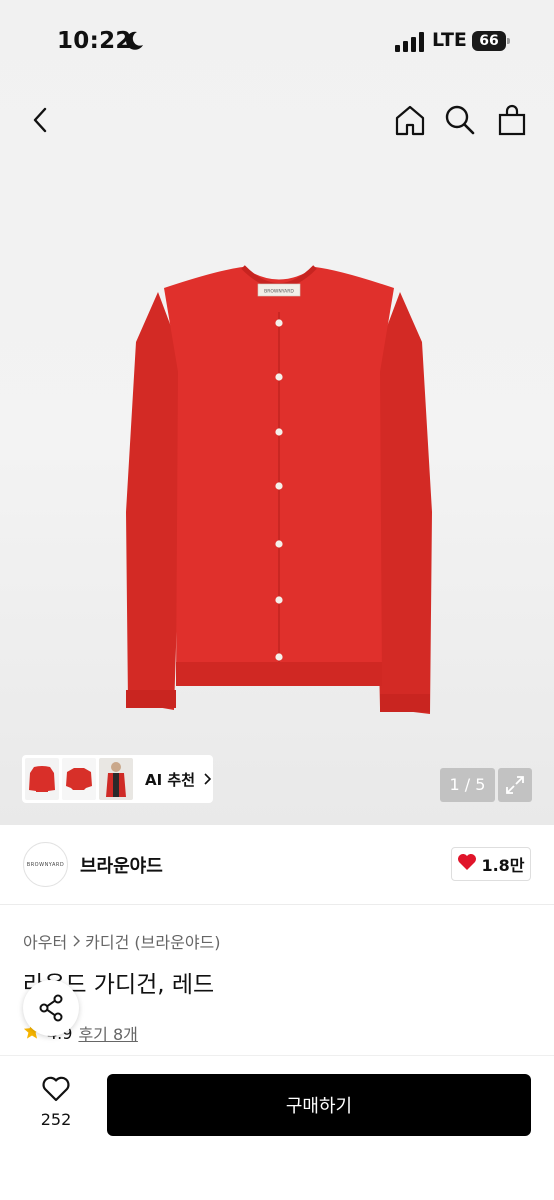  Describe the element at coordinates (107, 1033) in the screenshot. I see `review-count-link: 후기 8개` at that location.